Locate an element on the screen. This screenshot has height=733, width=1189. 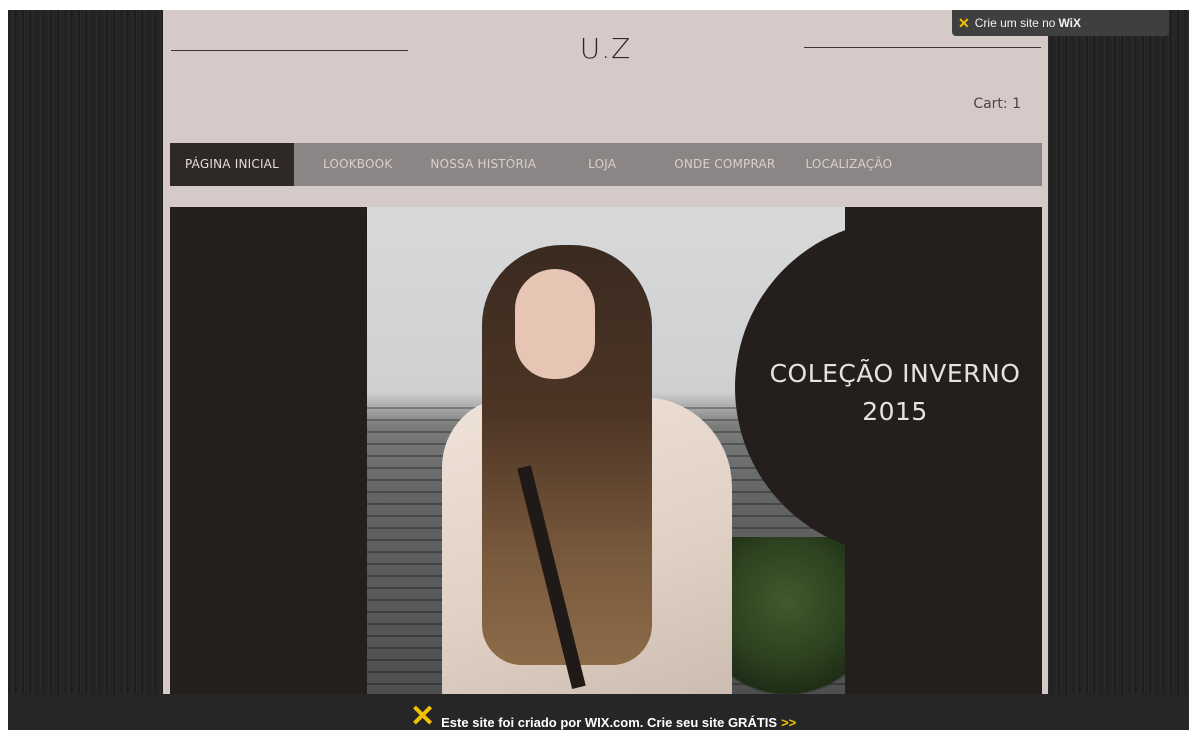
model-face is located at coordinates (555, 324).